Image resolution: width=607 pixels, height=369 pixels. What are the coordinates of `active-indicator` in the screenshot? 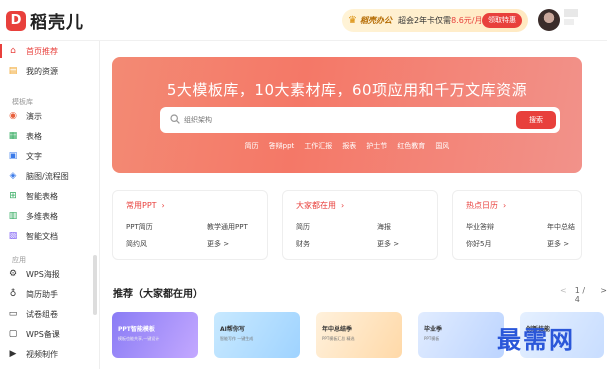 It's located at (1, 51).